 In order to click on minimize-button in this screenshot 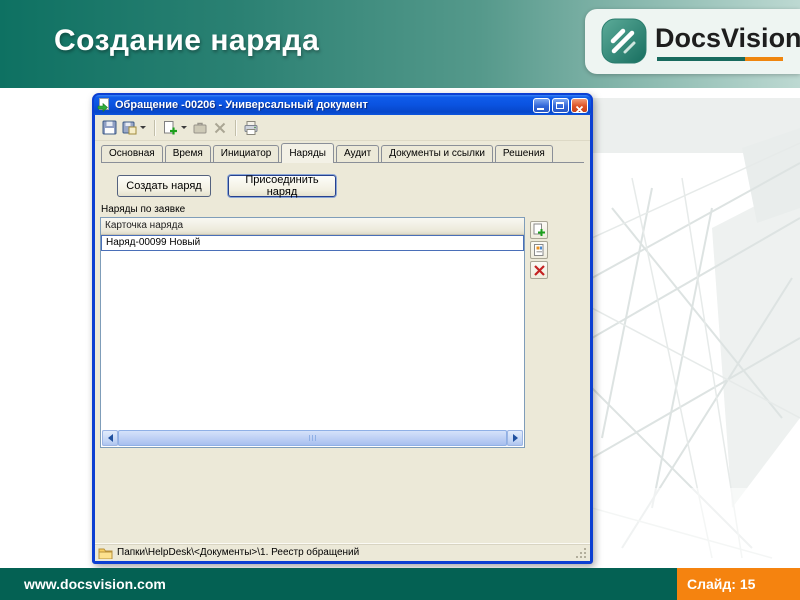, I will do `click(541, 105)`.